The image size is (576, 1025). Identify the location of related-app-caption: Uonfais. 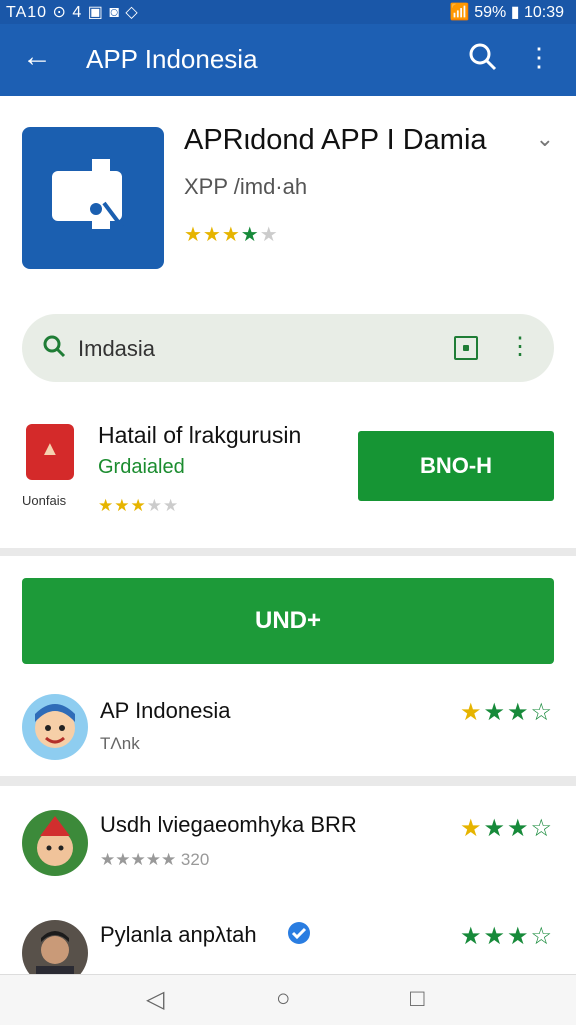
(44, 500).